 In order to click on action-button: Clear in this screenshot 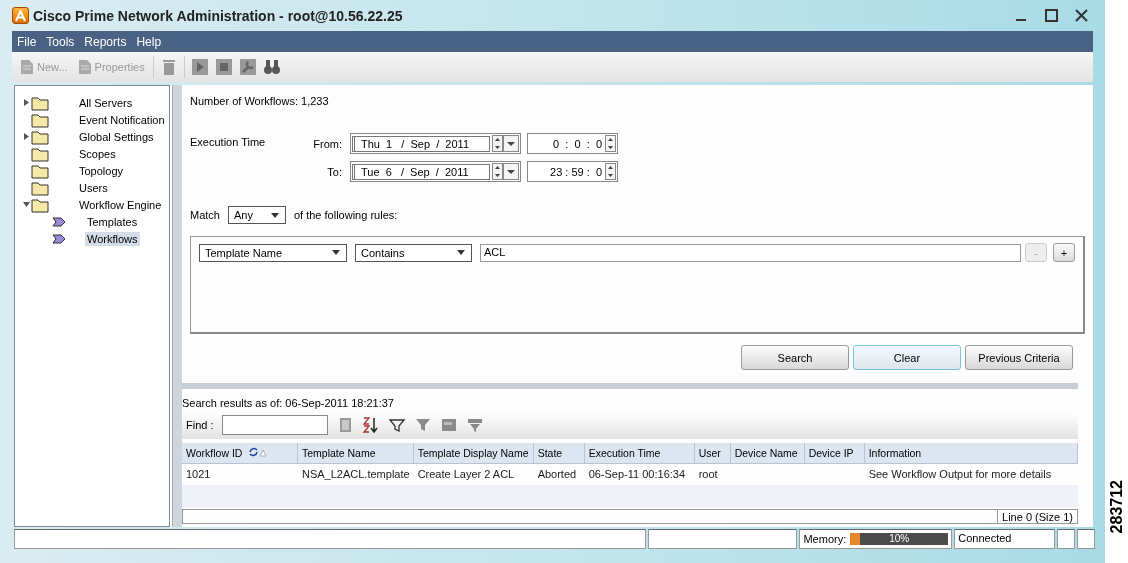, I will do `click(907, 357)`.